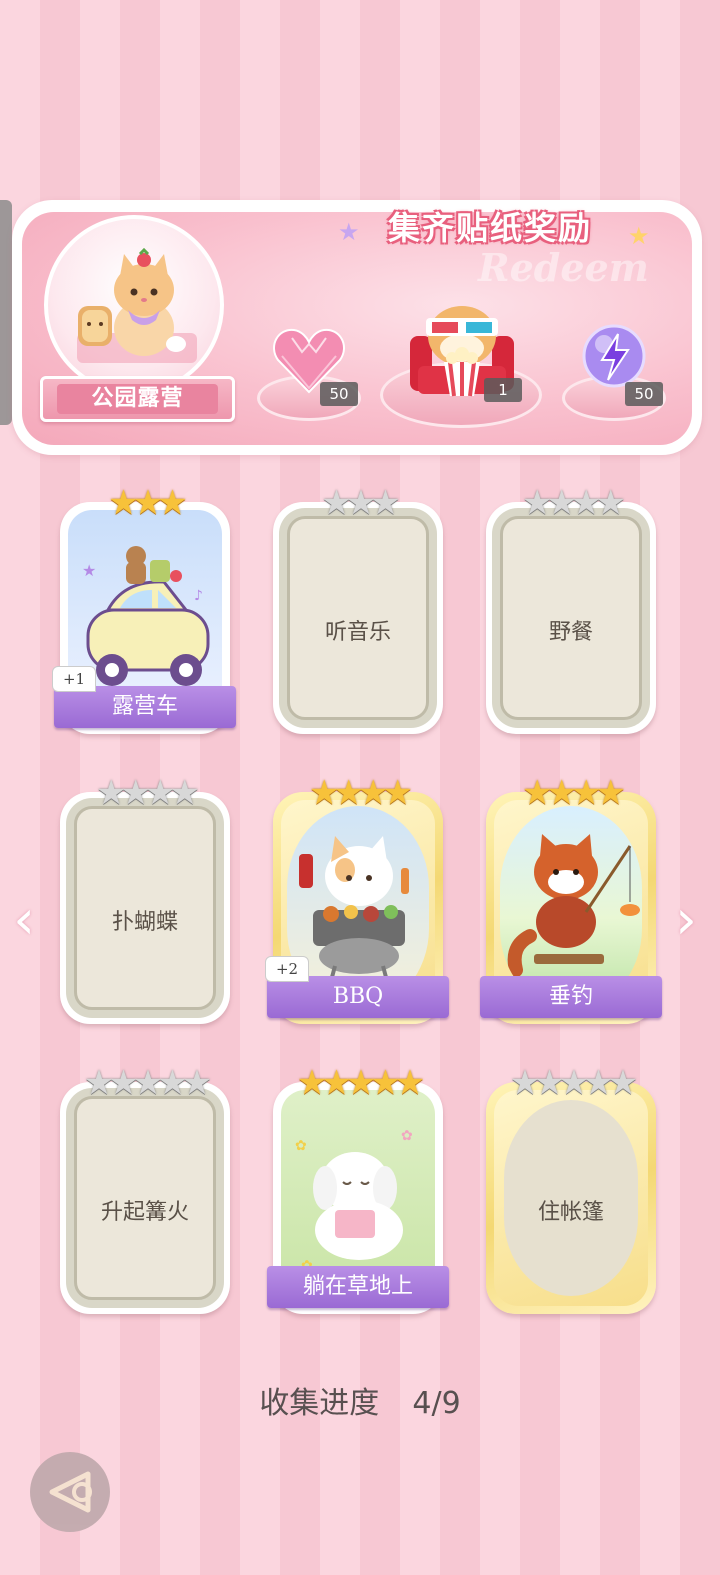  I want to click on card-name: 听音乐, so click(357, 632).